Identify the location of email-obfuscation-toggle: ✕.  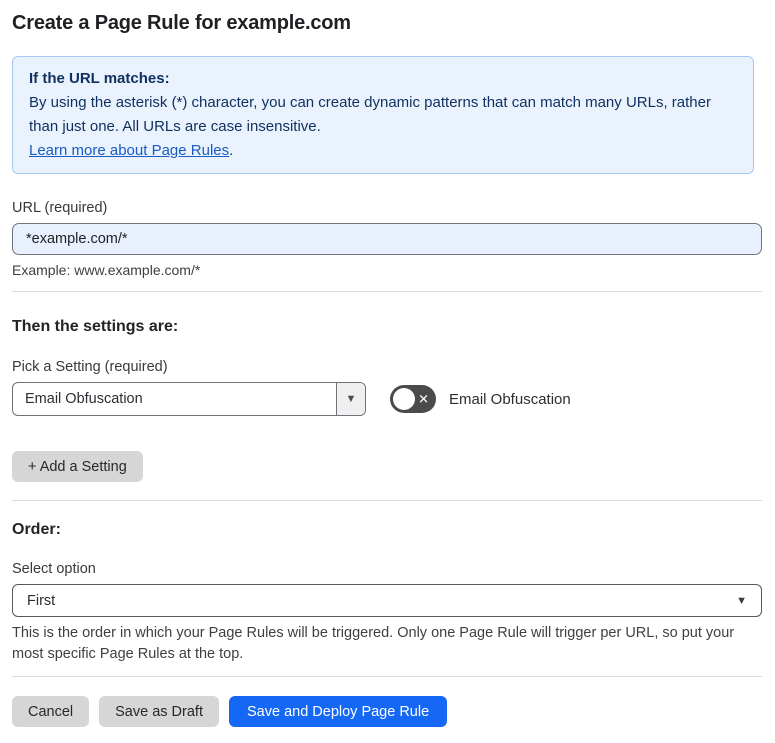
(413, 399).